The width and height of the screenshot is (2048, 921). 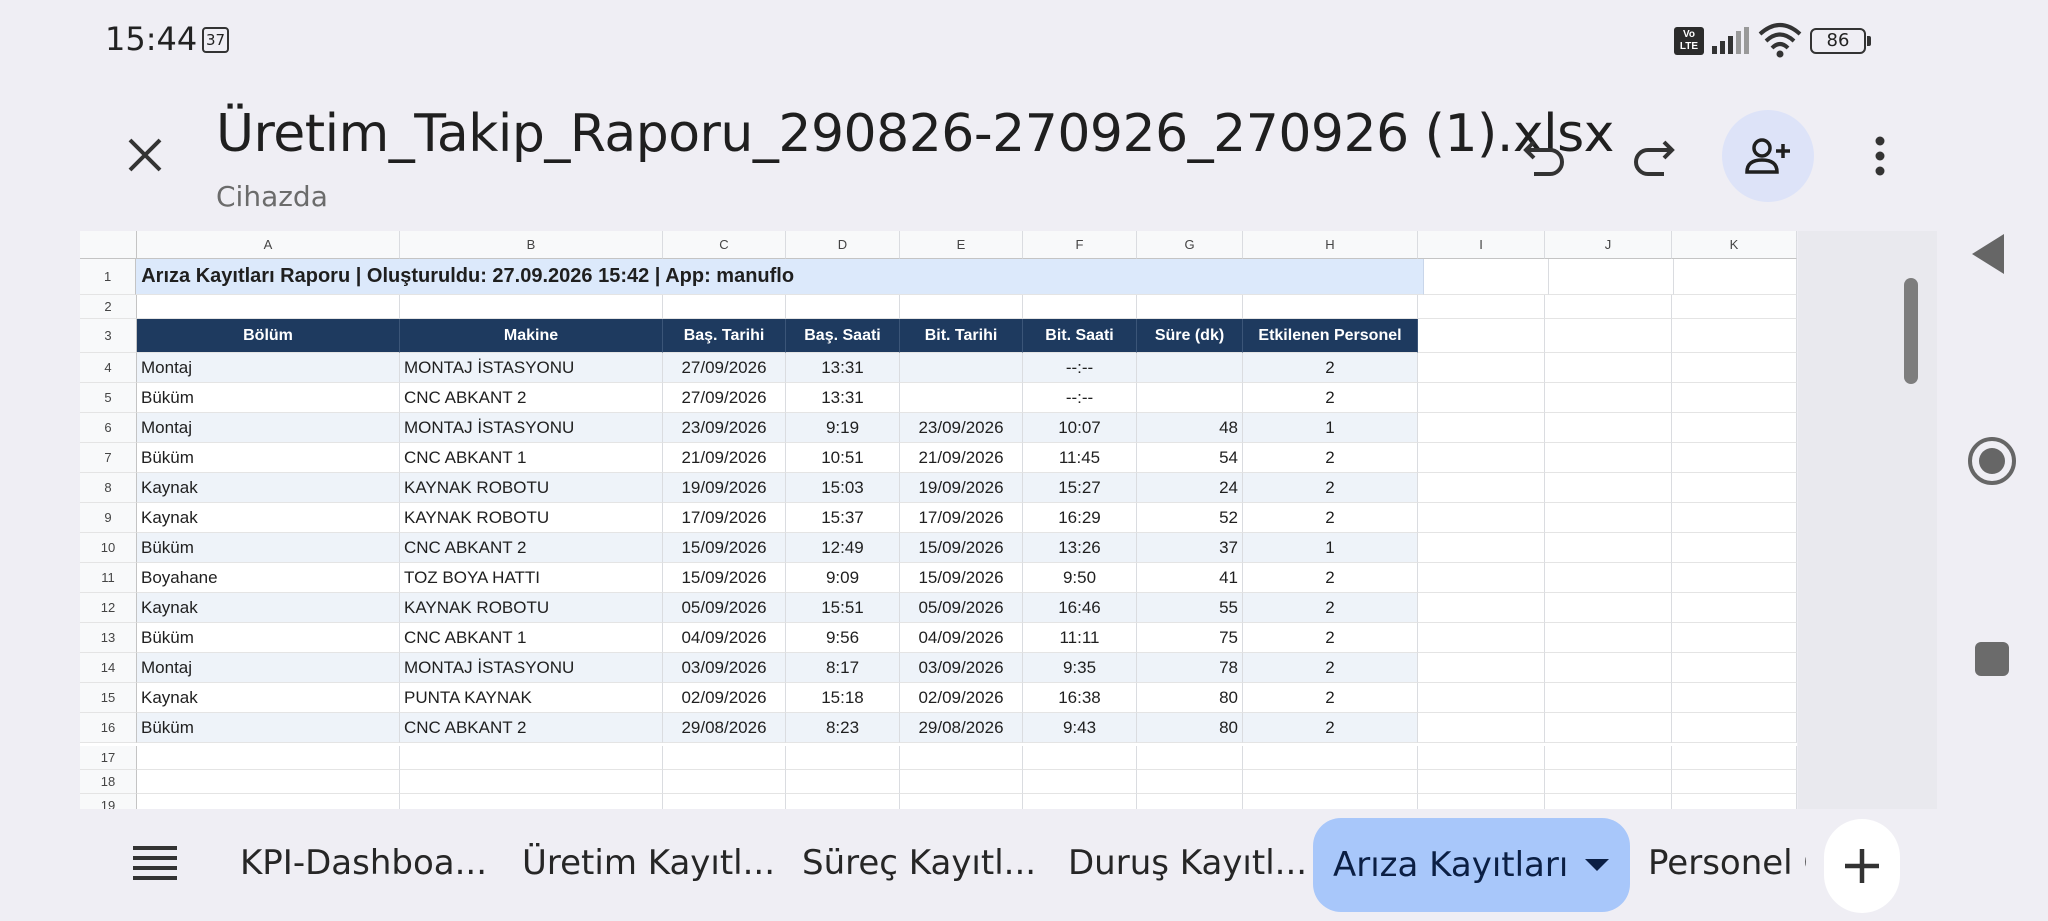 I want to click on table-cell: MONTAJ İSTASYONU, so click(x=531, y=428).